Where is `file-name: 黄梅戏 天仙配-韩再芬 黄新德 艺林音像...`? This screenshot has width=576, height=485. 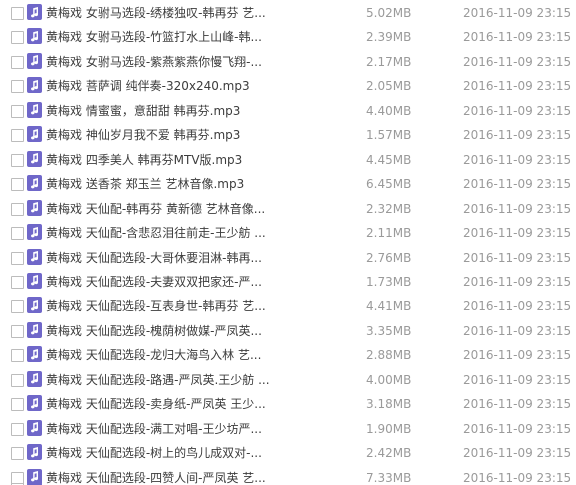 file-name: 黄梅戏 天仙配-韩再芬 黄新德 艺林音像... is located at coordinates (166, 209).